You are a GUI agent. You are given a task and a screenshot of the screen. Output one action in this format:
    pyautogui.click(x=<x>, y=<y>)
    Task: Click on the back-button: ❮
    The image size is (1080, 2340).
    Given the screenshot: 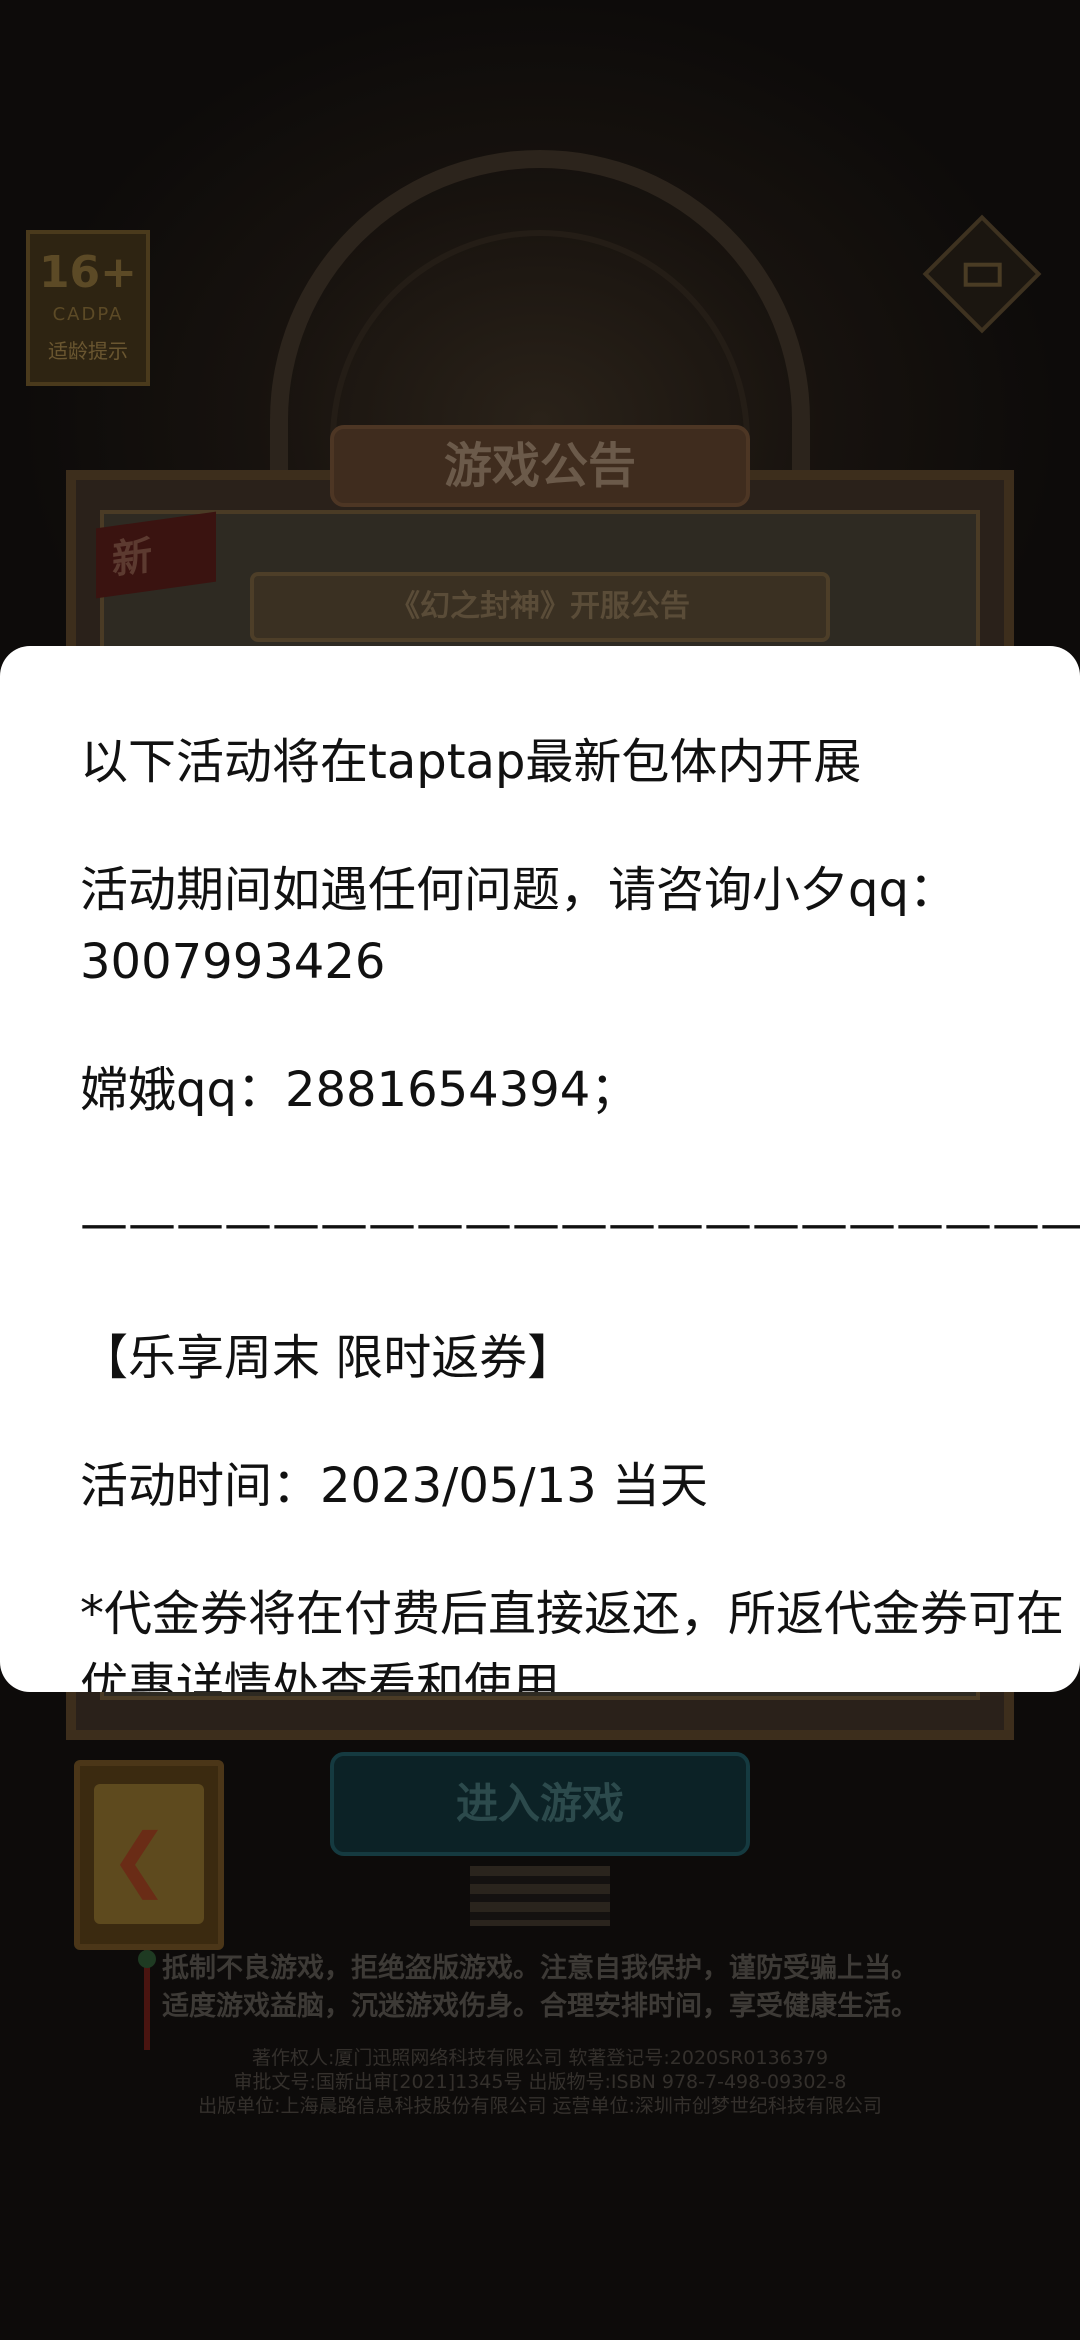 What is the action you would take?
    pyautogui.click(x=149, y=1855)
    